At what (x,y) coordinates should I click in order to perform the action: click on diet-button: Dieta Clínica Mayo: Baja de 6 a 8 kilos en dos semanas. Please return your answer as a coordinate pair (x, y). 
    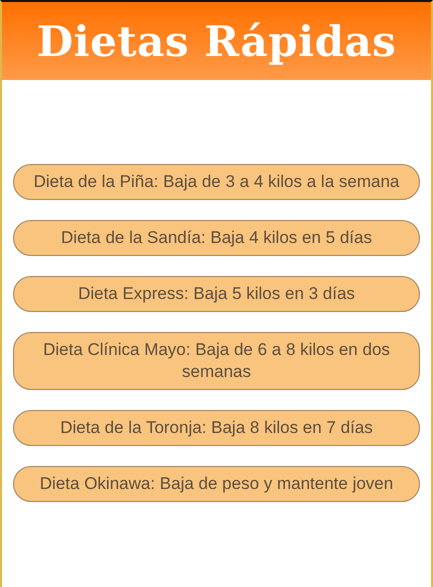
    Looking at the image, I should click on (216, 361).